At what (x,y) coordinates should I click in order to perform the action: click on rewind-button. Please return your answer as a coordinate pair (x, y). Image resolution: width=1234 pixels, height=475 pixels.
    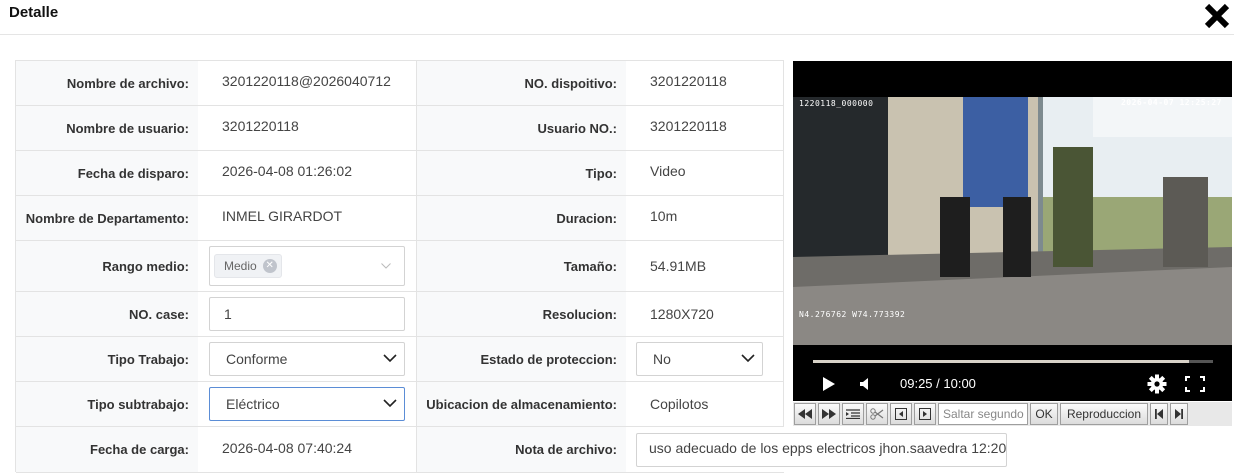
    Looking at the image, I should click on (805, 414).